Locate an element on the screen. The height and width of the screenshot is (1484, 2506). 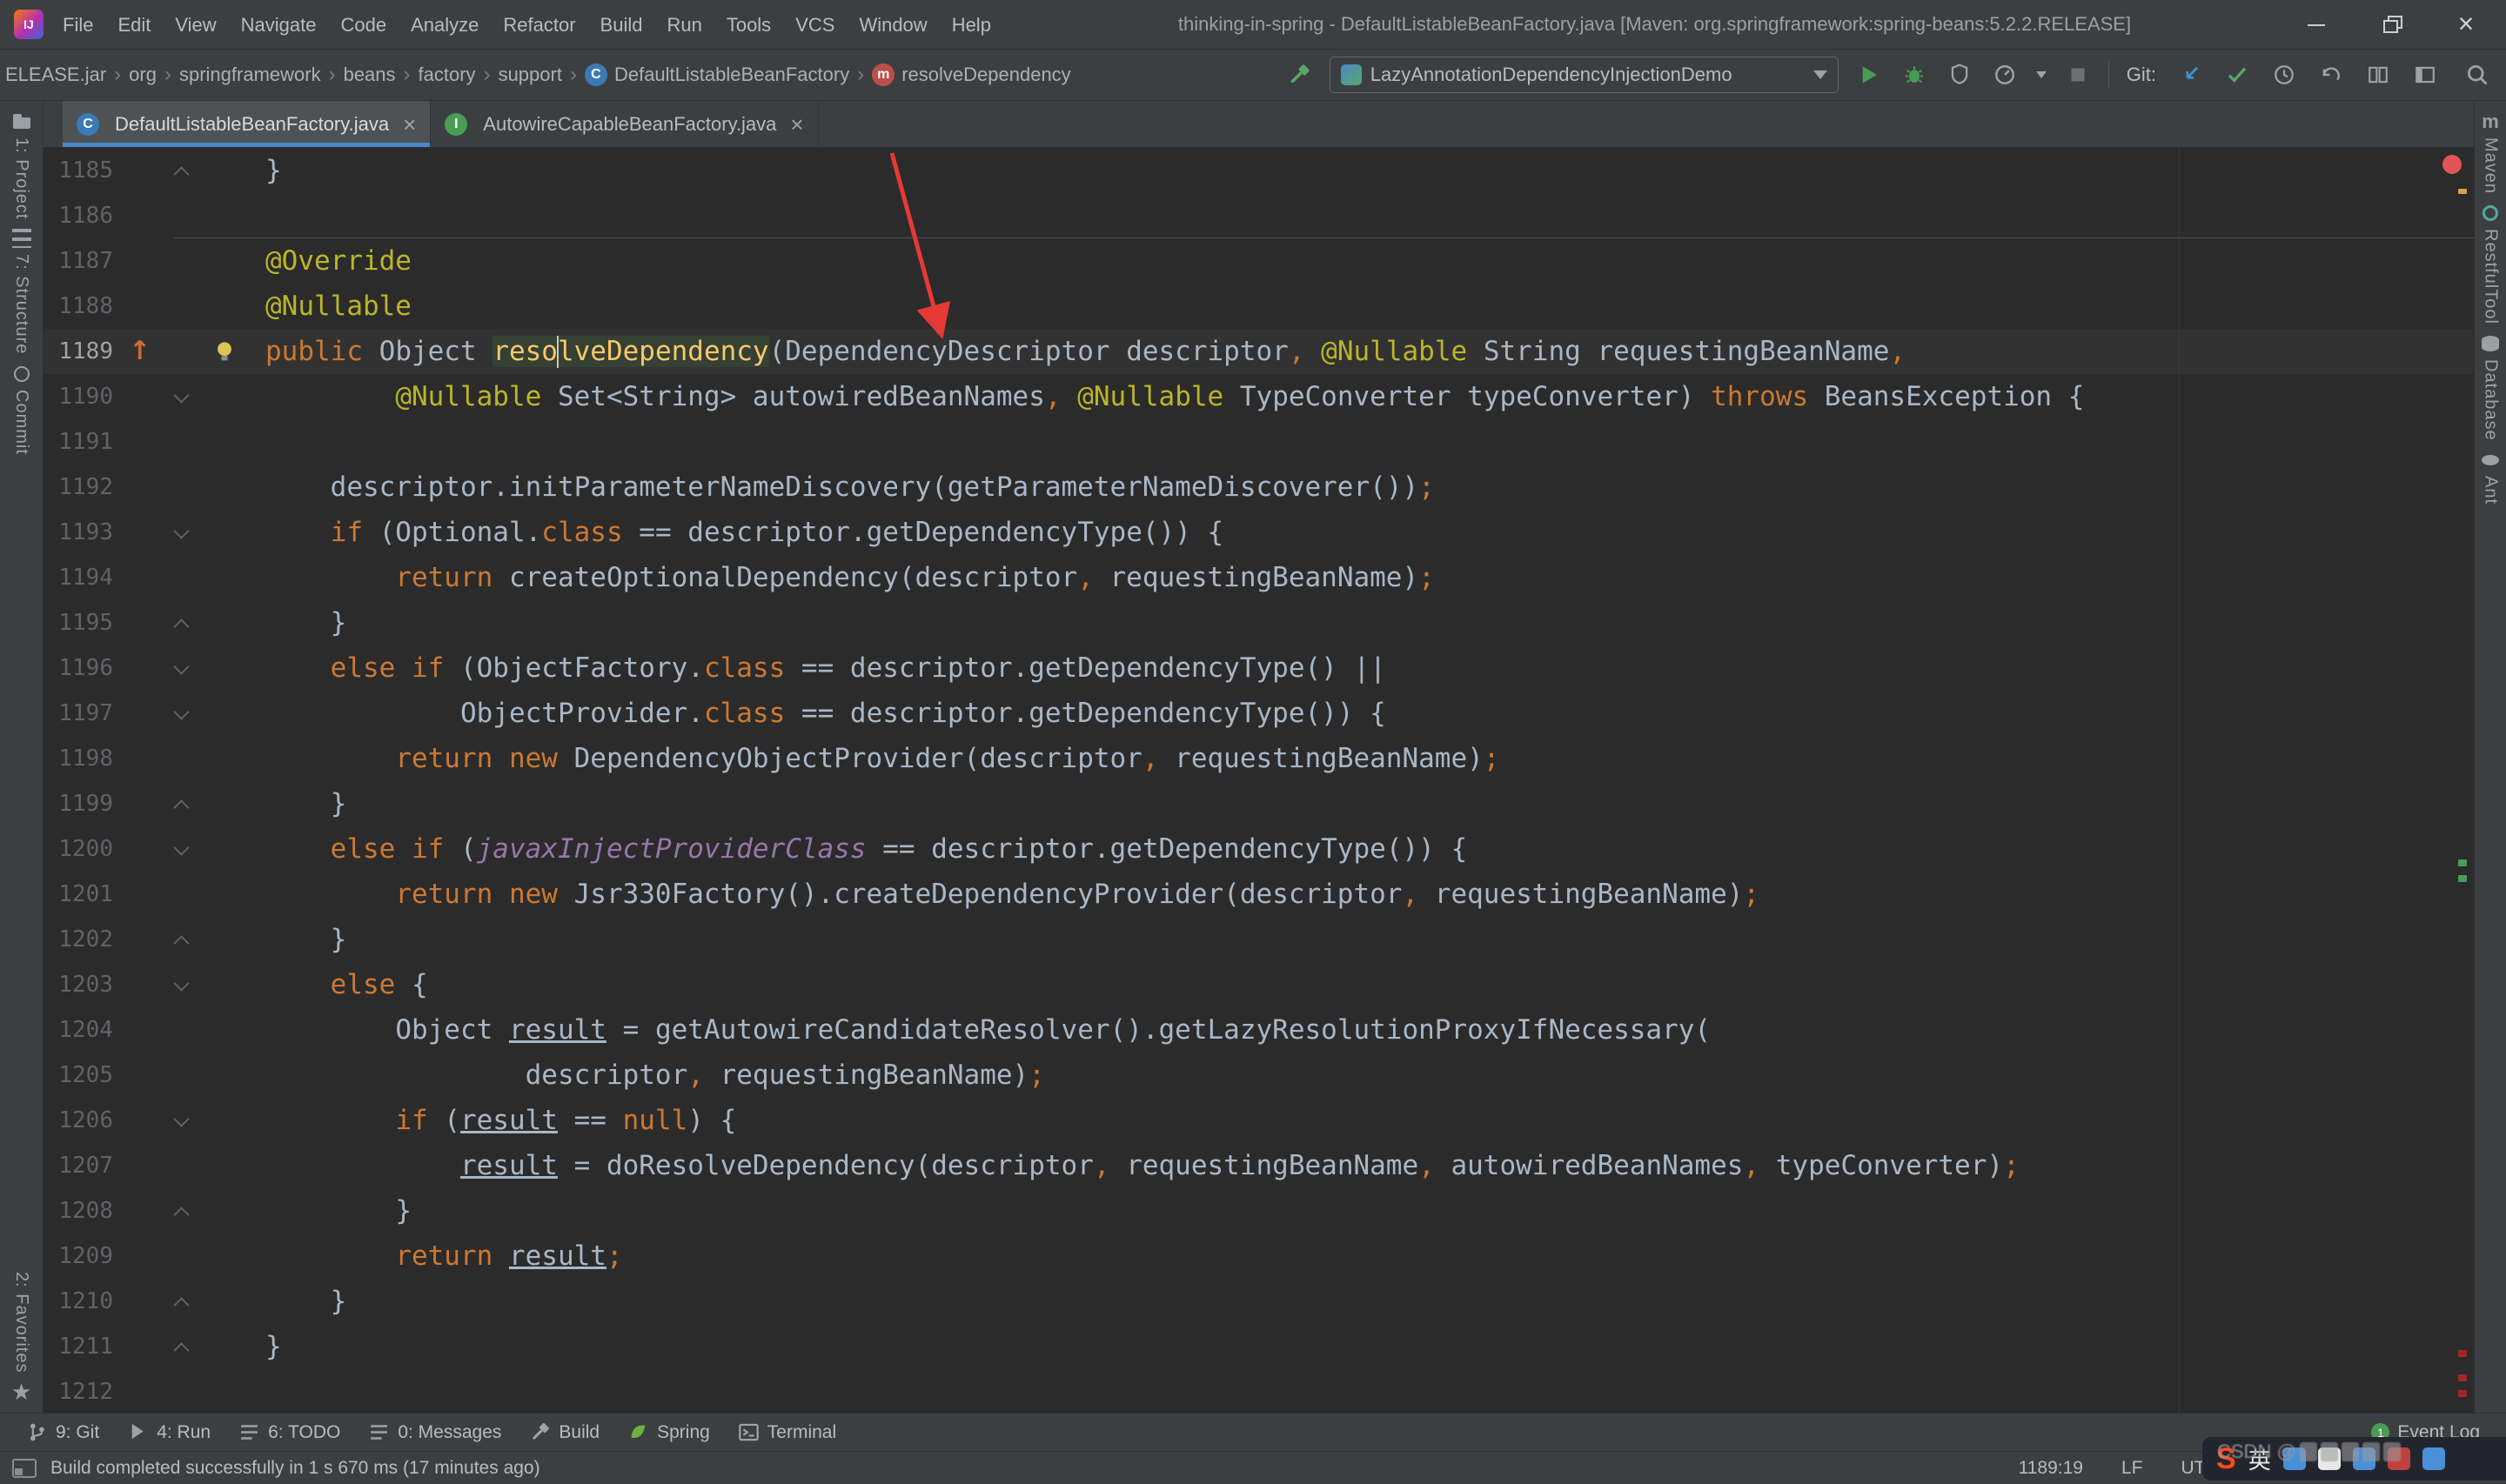
gutter: 1198 is located at coordinates (154, 758).